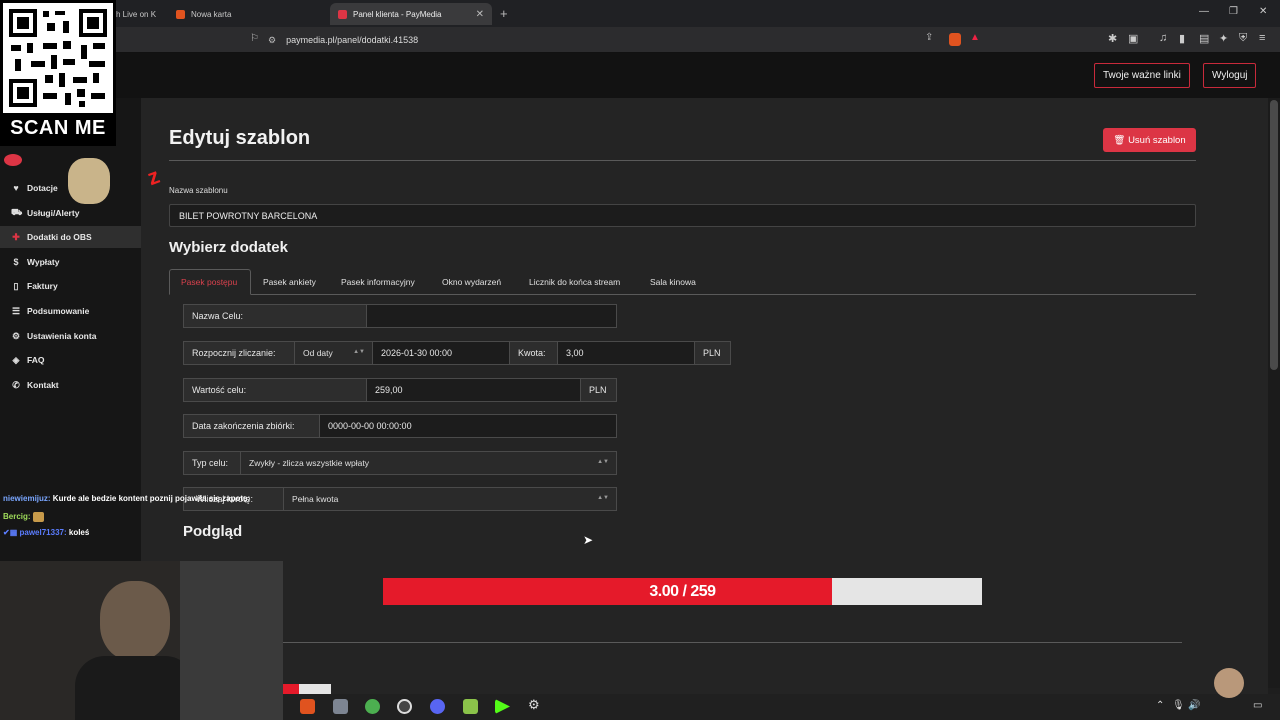 The image size is (1280, 720). What do you see at coordinates (248, 14) in the screenshot?
I see `browser-tab: Nowa karta` at bounding box center [248, 14].